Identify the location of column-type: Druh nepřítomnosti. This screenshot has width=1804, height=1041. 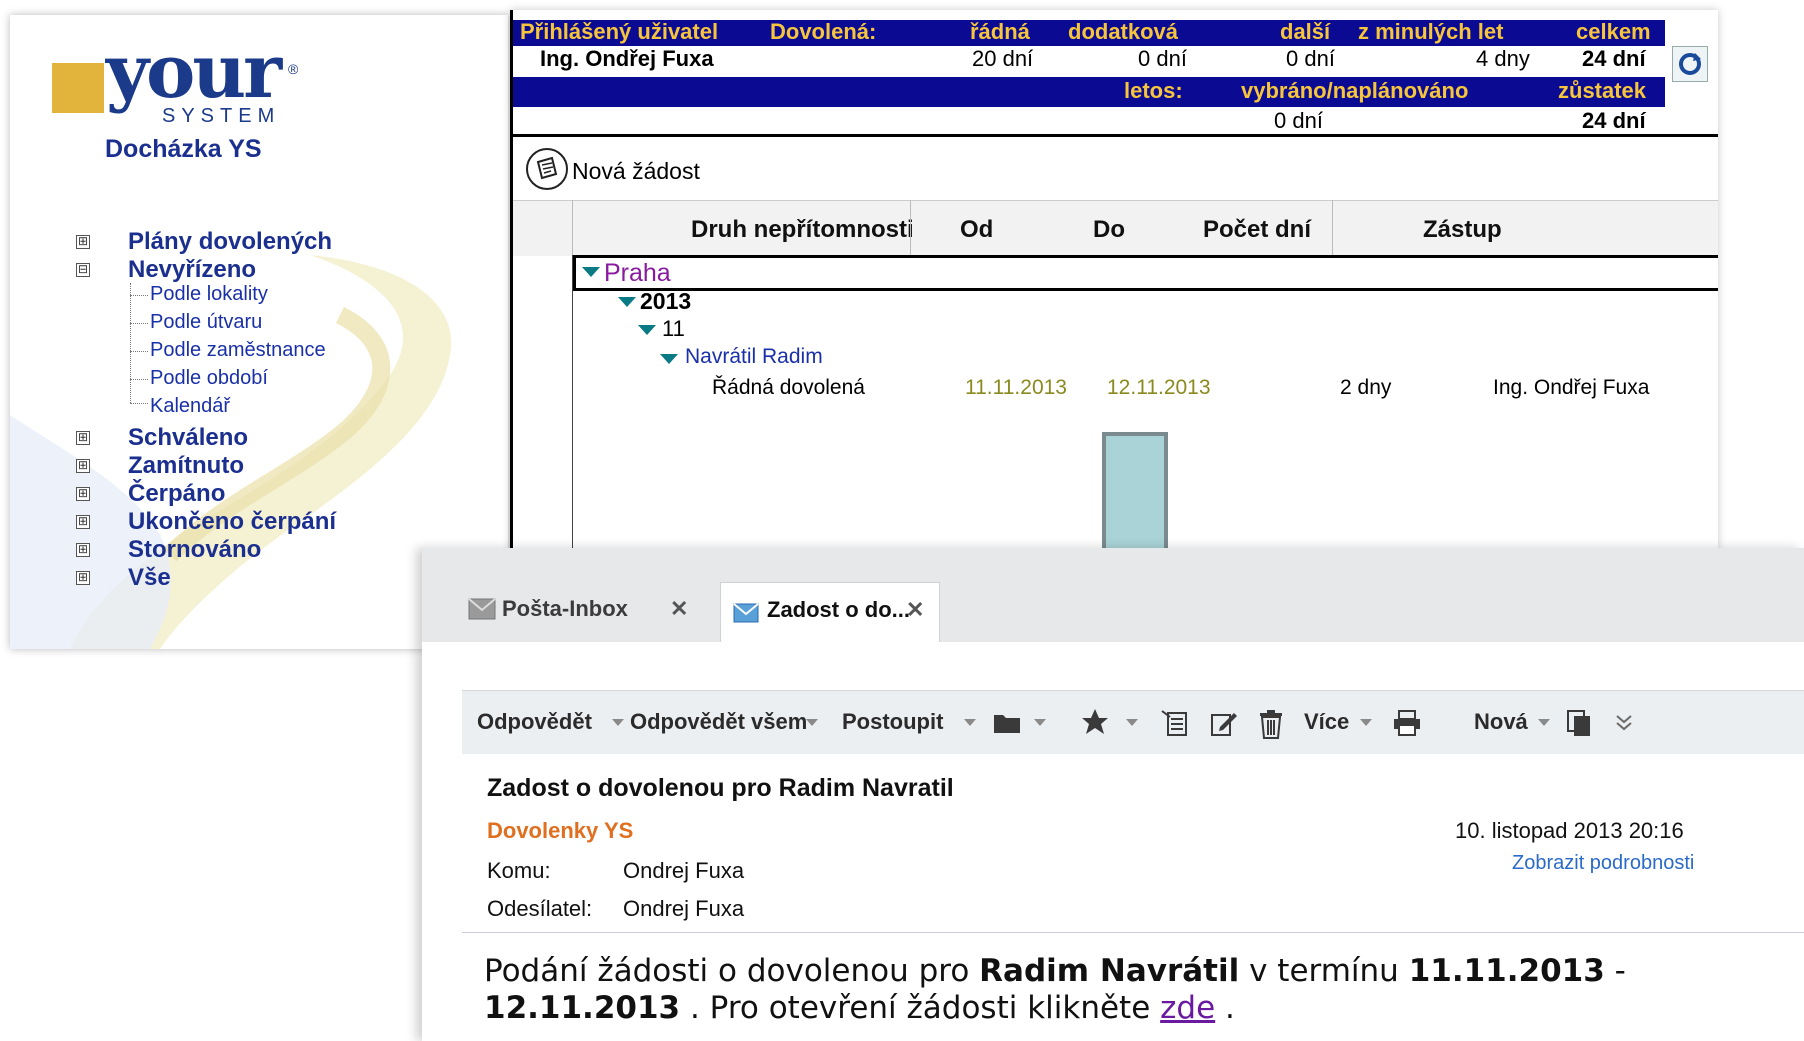
(802, 230).